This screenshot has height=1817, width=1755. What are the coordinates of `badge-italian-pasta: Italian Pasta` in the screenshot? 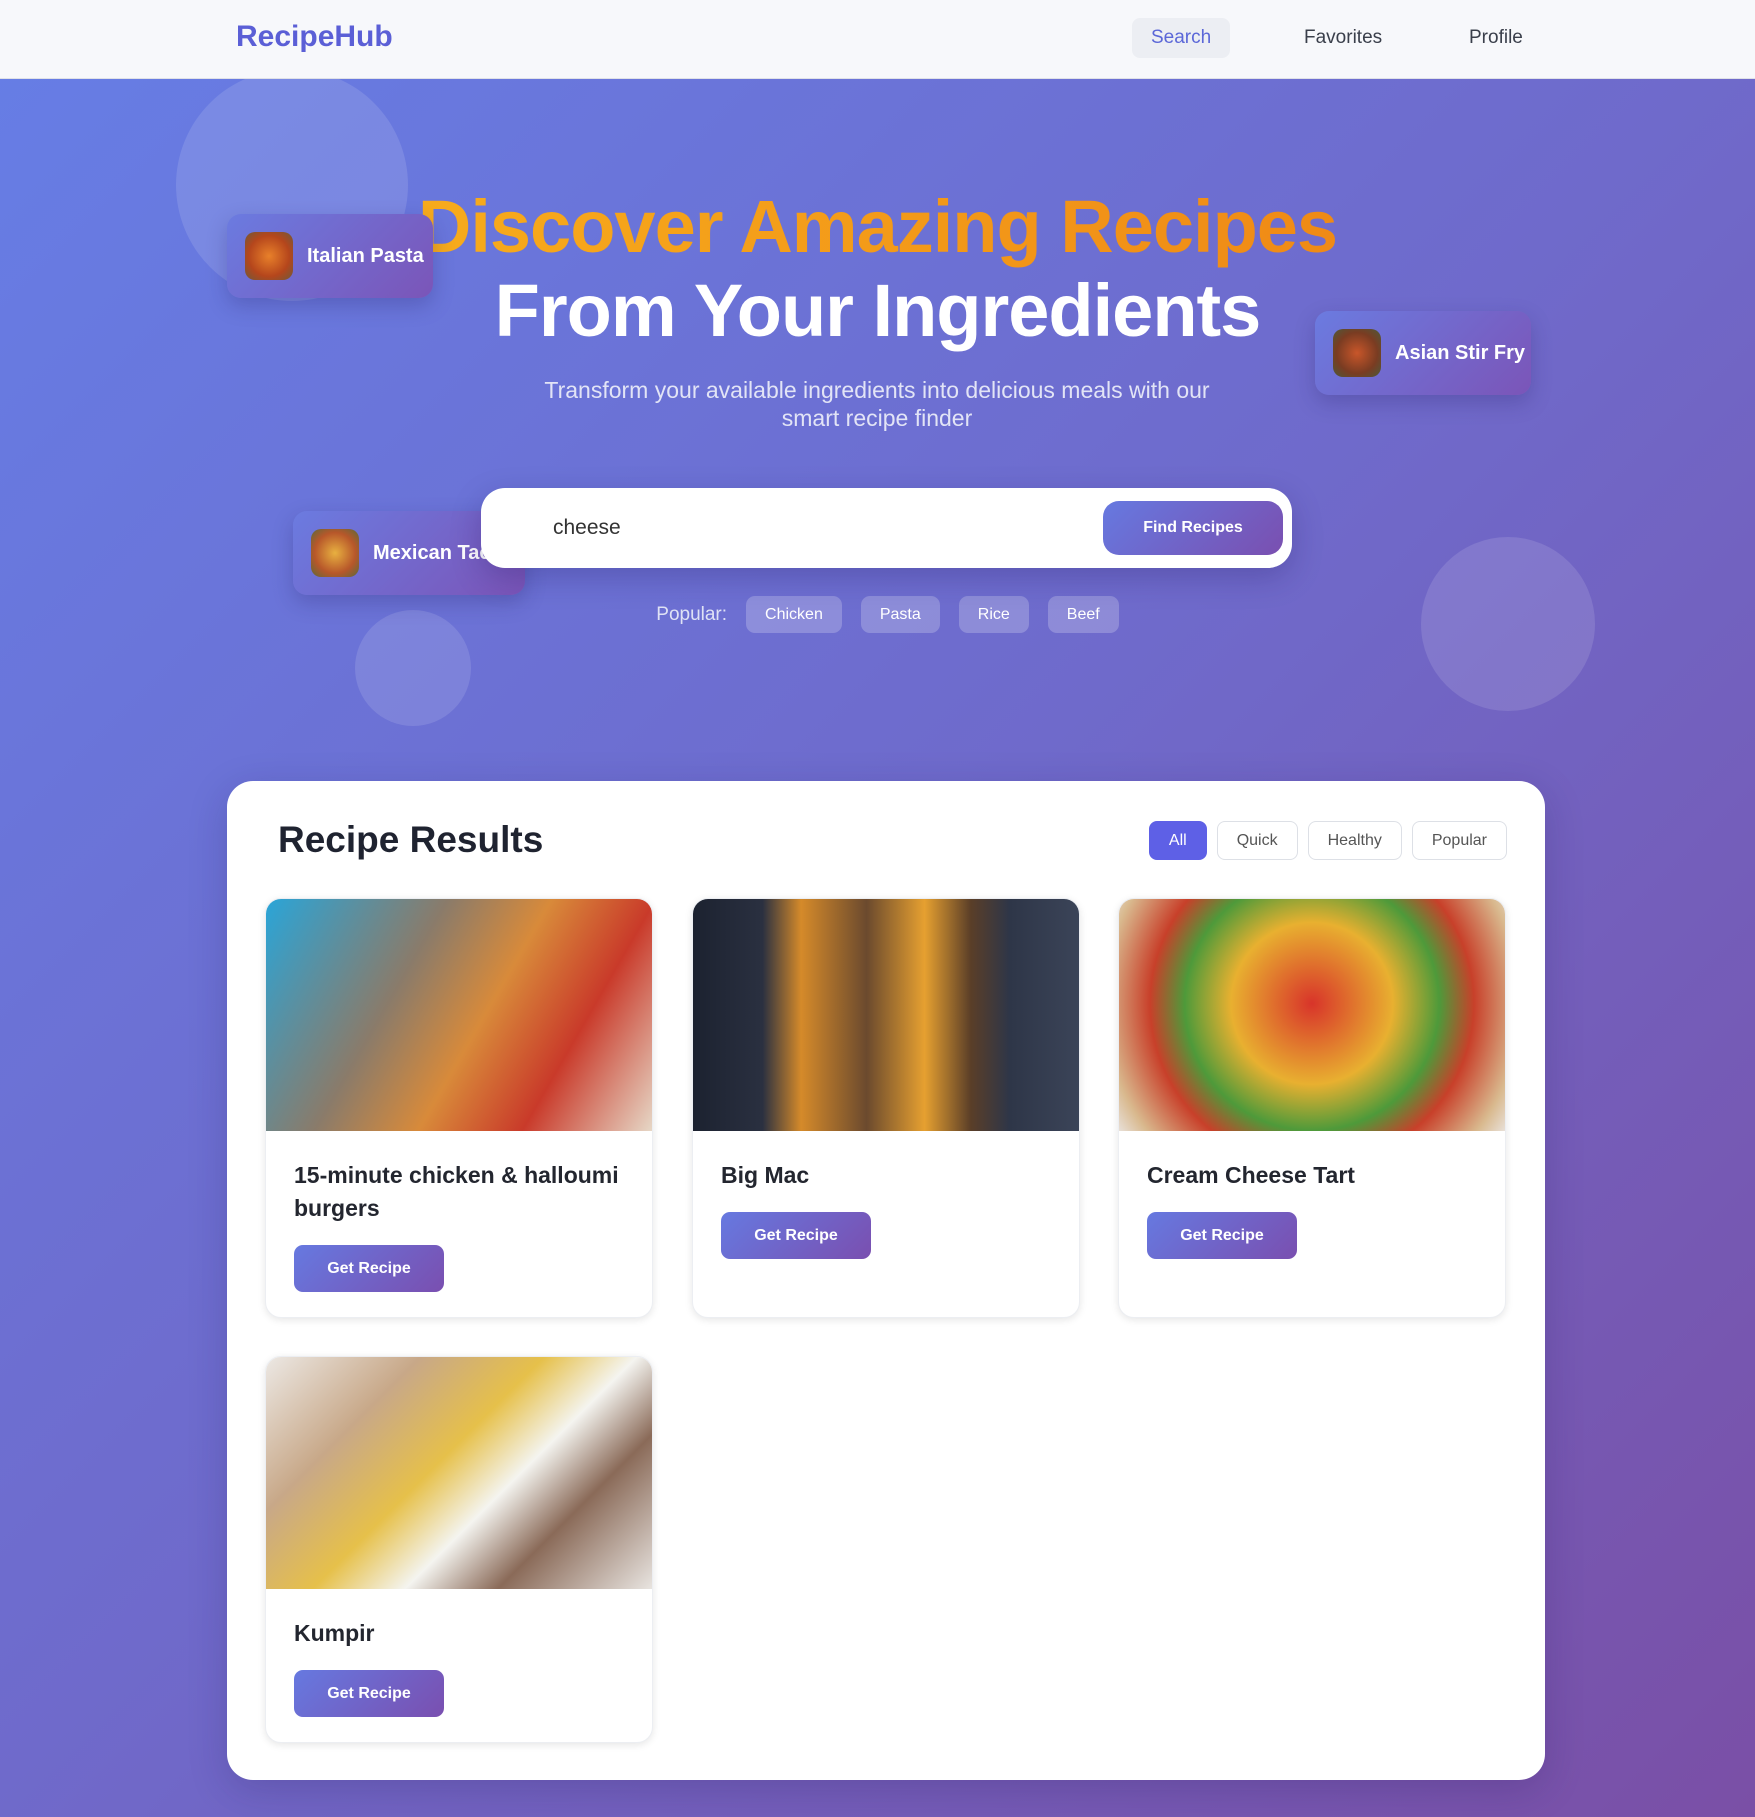 It's located at (330, 256).